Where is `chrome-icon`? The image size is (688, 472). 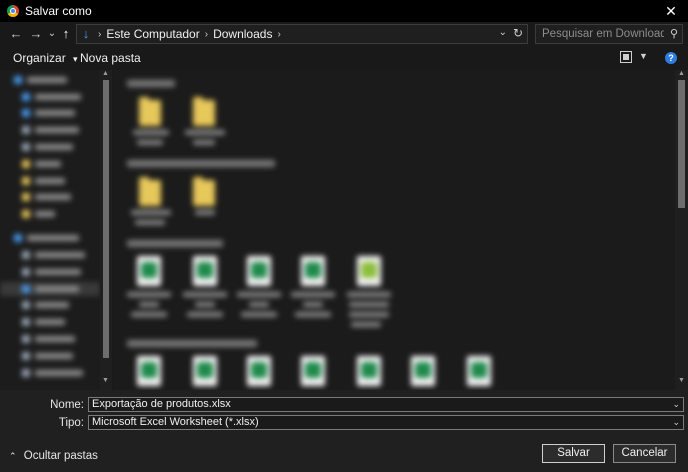
chrome-icon is located at coordinates (13, 11).